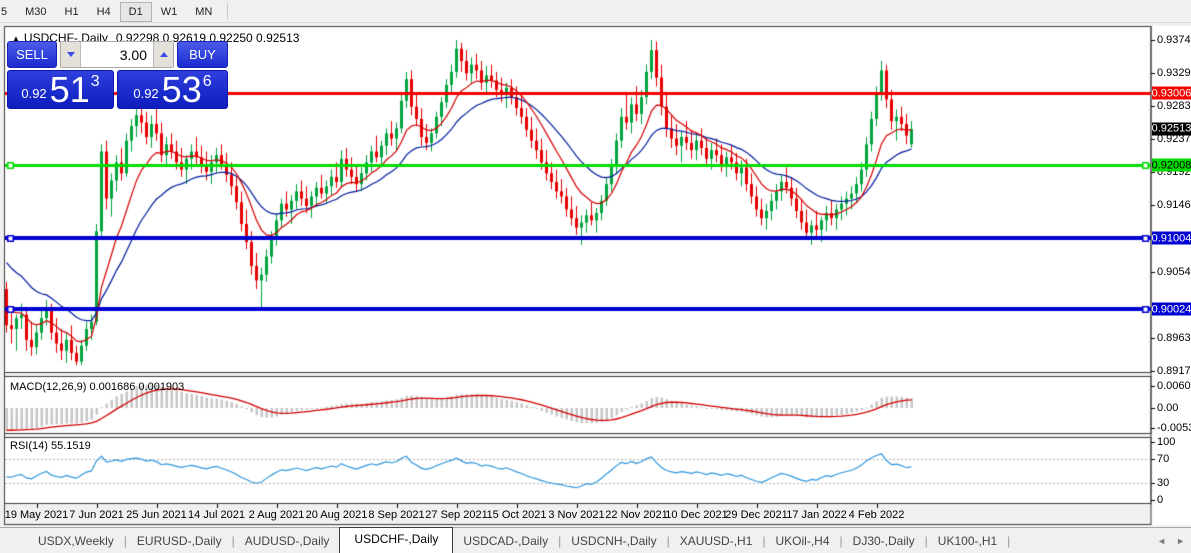  I want to click on timeframe-button-m30: M30, so click(35, 12).